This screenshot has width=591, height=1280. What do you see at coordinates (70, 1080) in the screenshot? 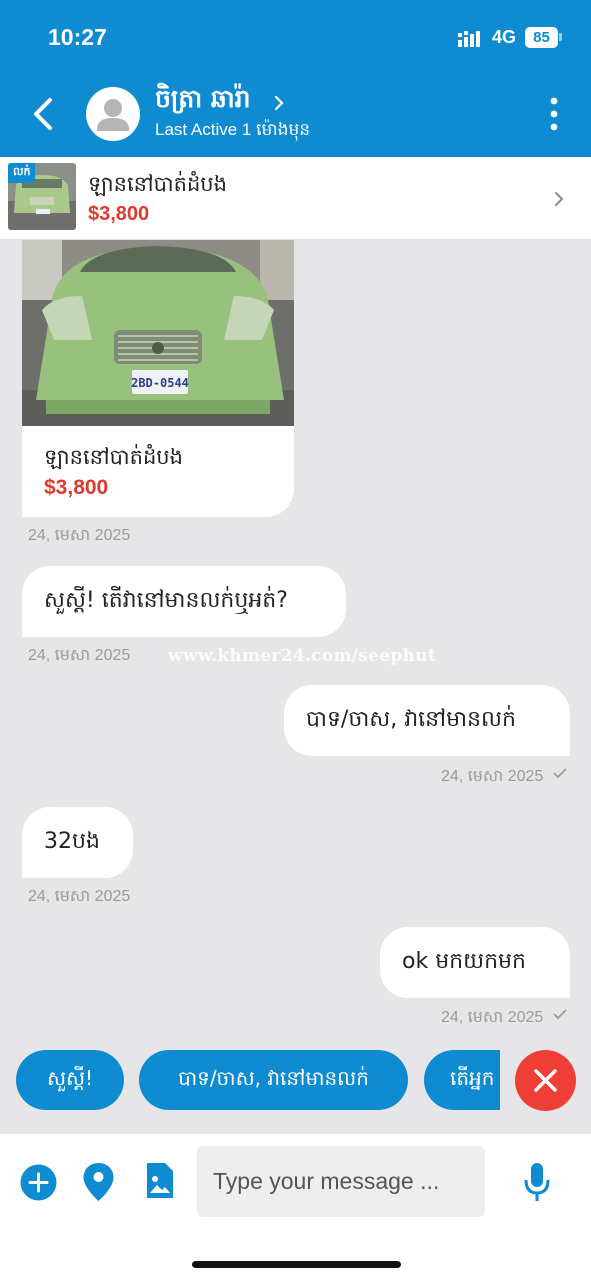
I see `quick-reply-chip: សួស្តី!` at bounding box center [70, 1080].